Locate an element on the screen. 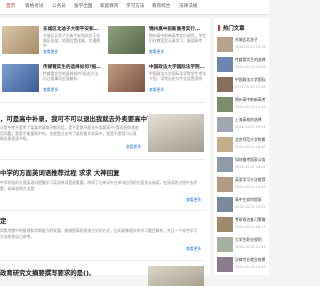  nav-item-exam: 资格考试 is located at coordinates (34, 6).